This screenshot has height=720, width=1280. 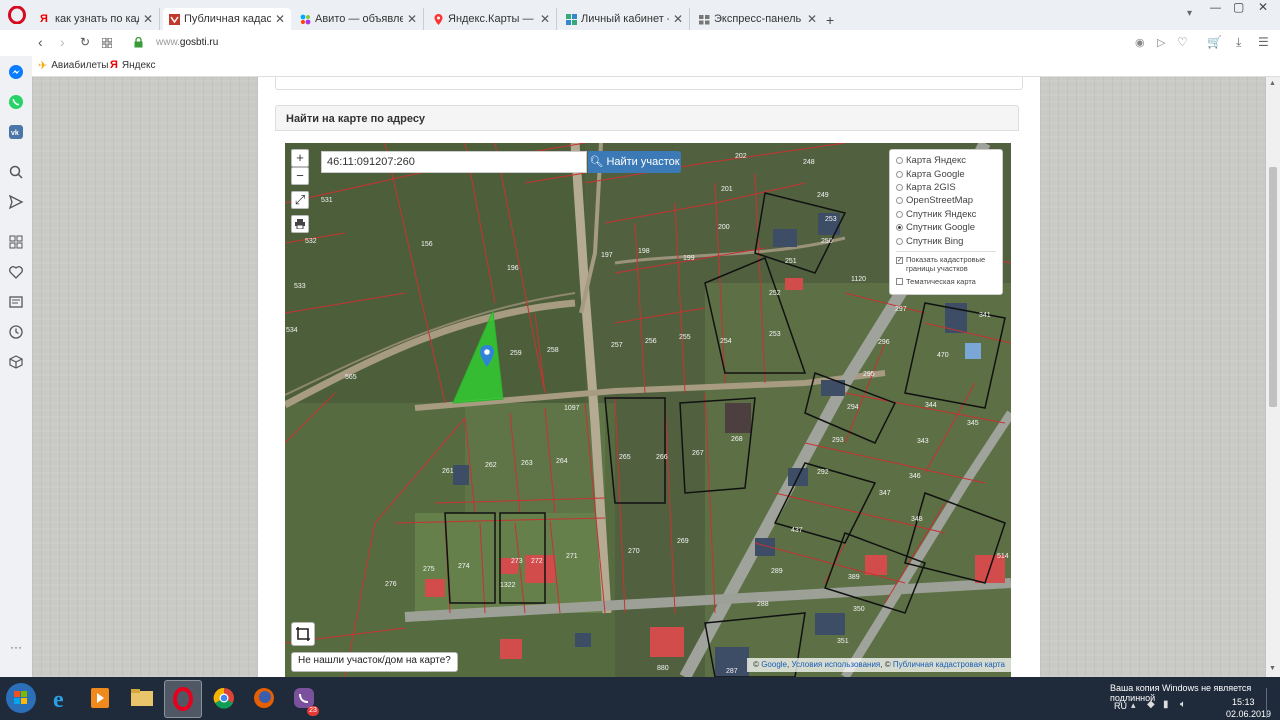 What do you see at coordinates (775, 293) in the screenshot?
I see `parcel-label: 252` at bounding box center [775, 293].